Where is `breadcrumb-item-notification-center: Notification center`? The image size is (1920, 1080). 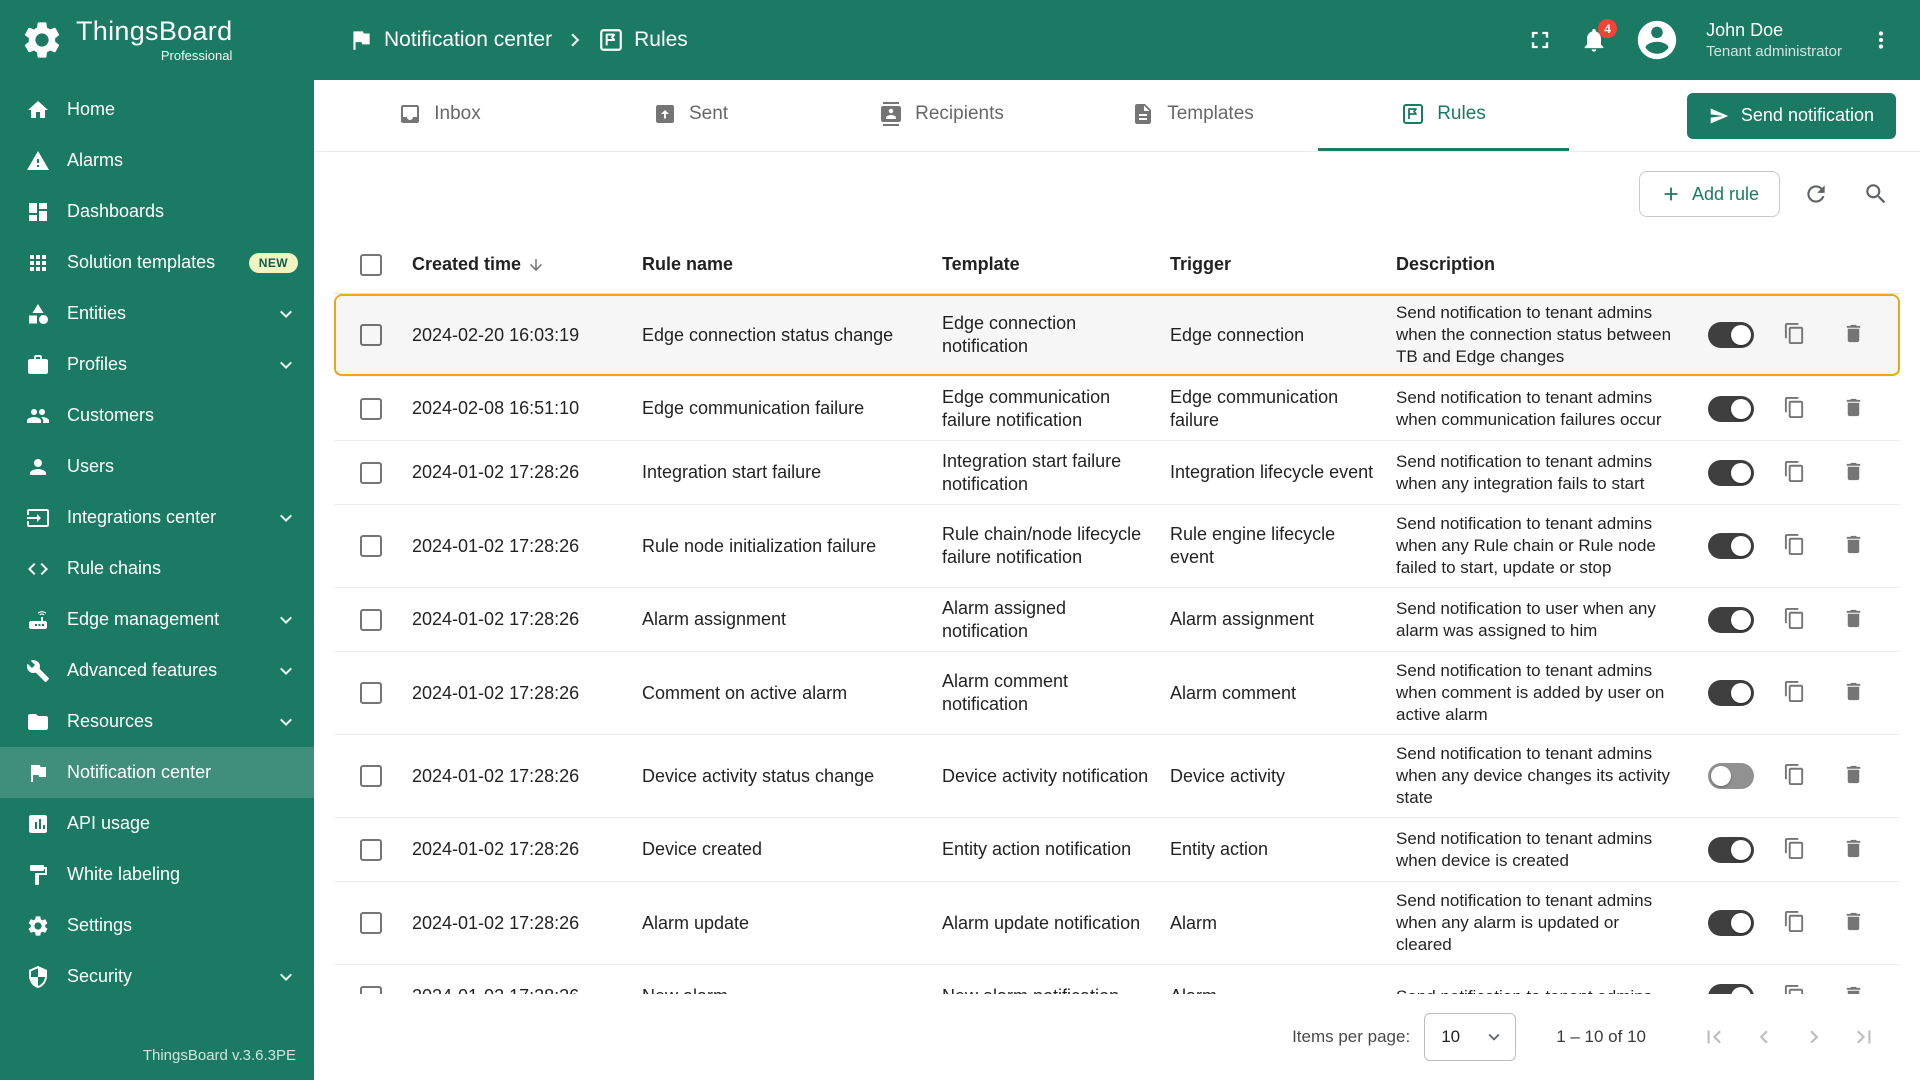
breadcrumb-item-notification-center: Notification center is located at coordinates (450, 40).